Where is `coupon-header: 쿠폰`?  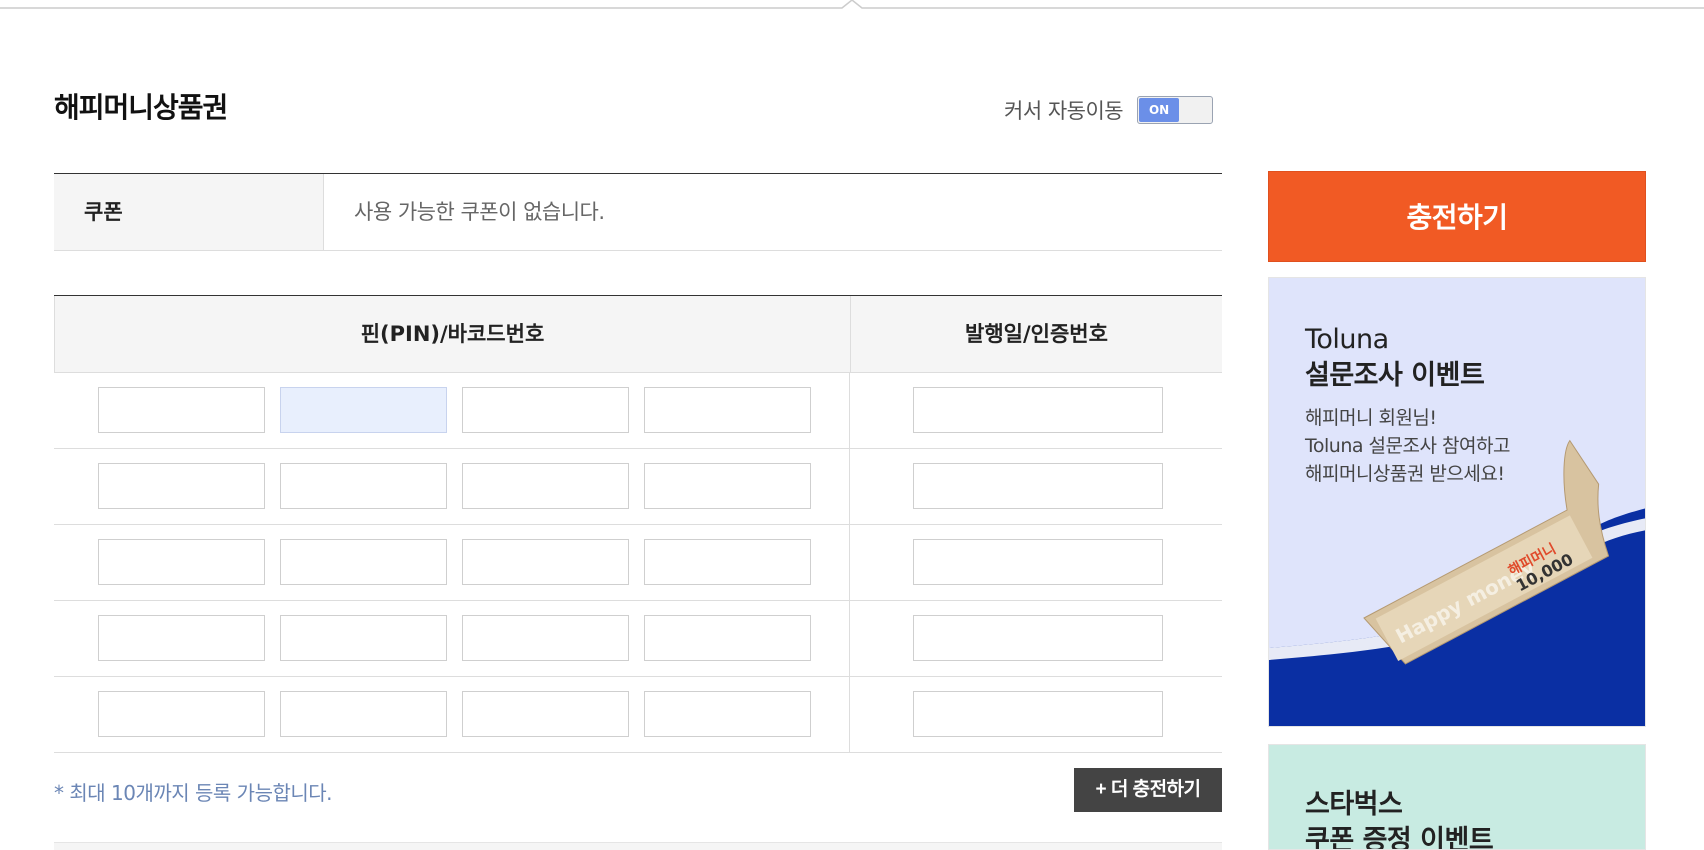
coupon-header: 쿠폰 is located at coordinates (189, 212).